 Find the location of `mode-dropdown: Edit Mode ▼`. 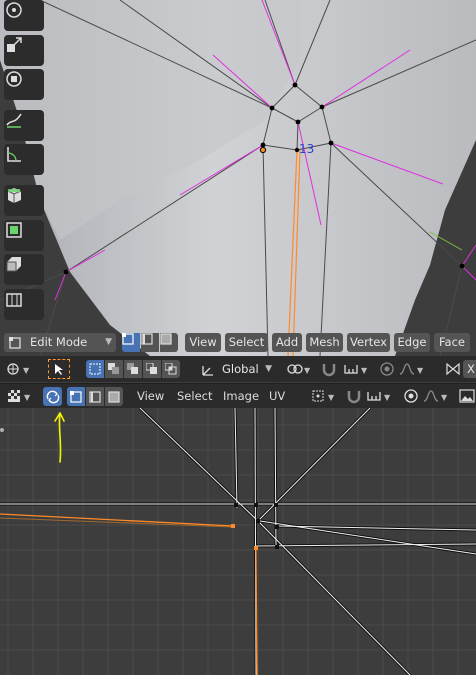

mode-dropdown: Edit Mode ▼ is located at coordinates (60, 342).